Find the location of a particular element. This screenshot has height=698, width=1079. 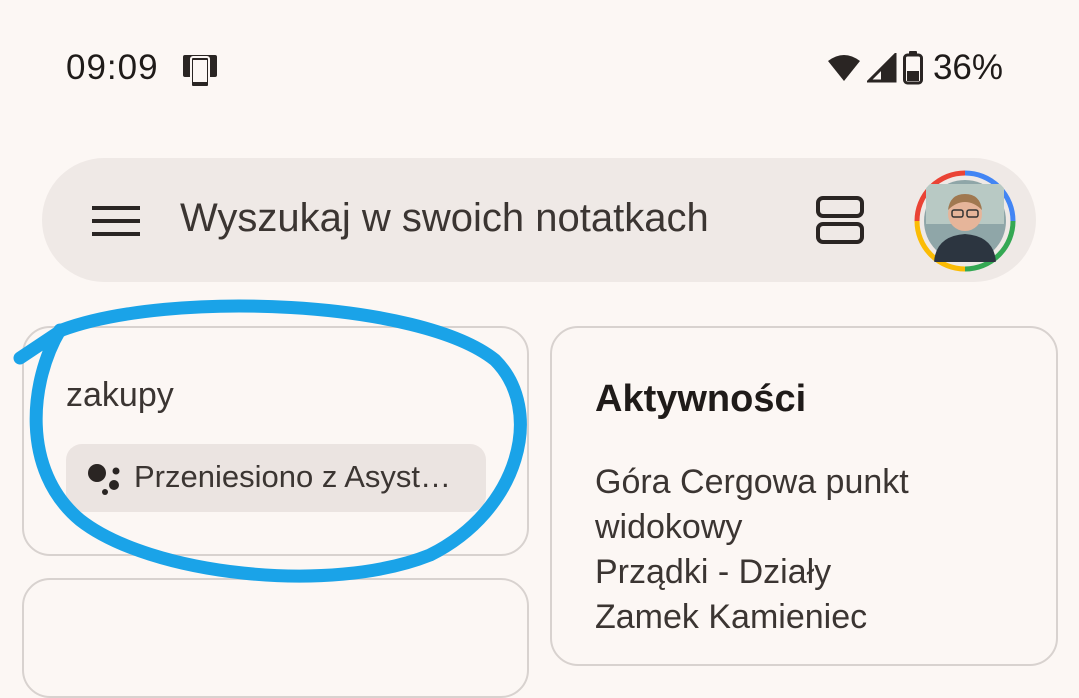

list-view-icon is located at coordinates (840, 220).